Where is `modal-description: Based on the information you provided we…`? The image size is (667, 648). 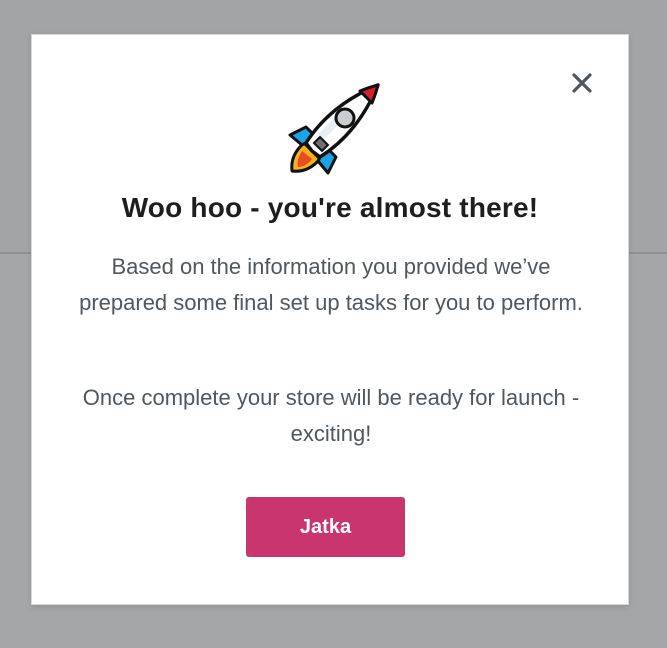
modal-description: Based on the information you provided we… is located at coordinates (331, 284).